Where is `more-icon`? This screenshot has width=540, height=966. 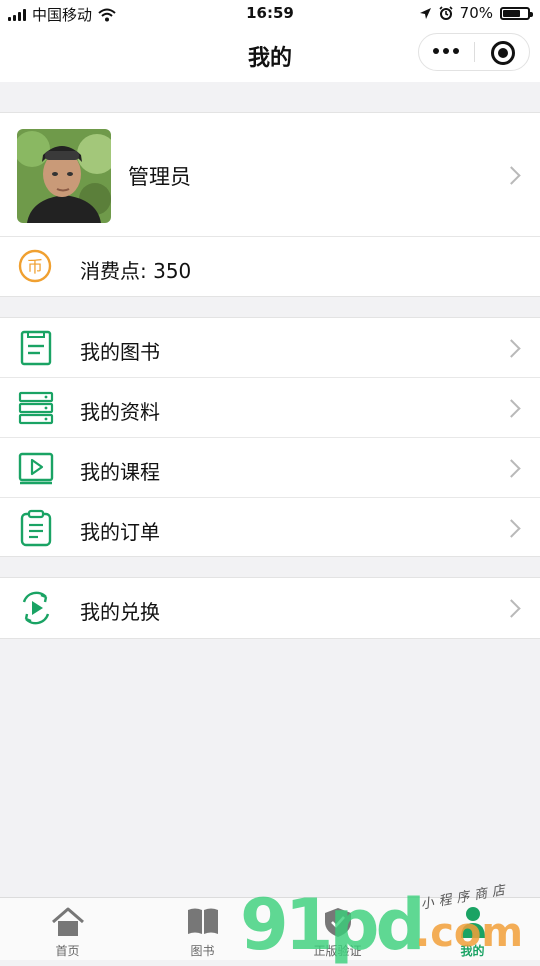
more-icon is located at coordinates (446, 51).